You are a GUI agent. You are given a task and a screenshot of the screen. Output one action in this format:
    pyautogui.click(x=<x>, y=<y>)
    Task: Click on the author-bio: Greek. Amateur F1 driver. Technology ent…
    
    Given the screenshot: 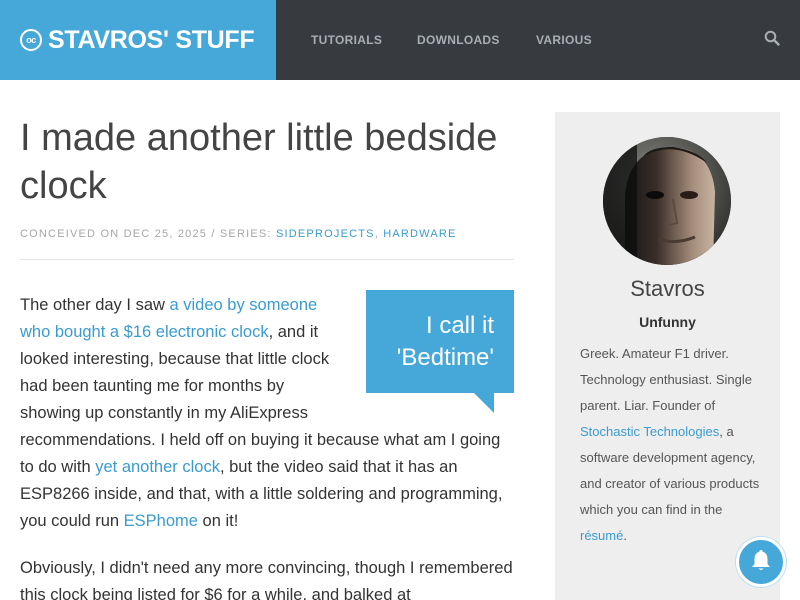 What is the action you would take?
    pyautogui.click(x=670, y=445)
    